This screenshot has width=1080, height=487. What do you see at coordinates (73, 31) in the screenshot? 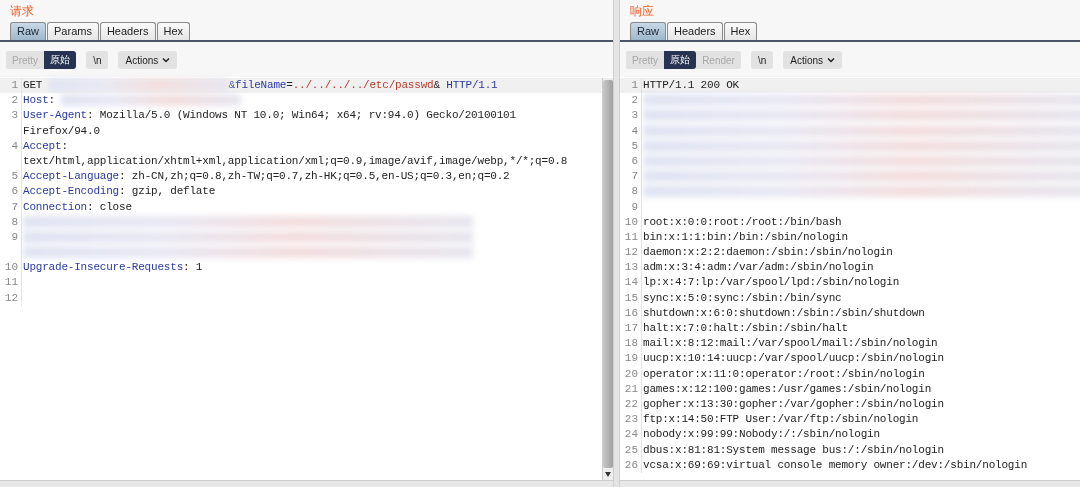
I see `tab: Params` at bounding box center [73, 31].